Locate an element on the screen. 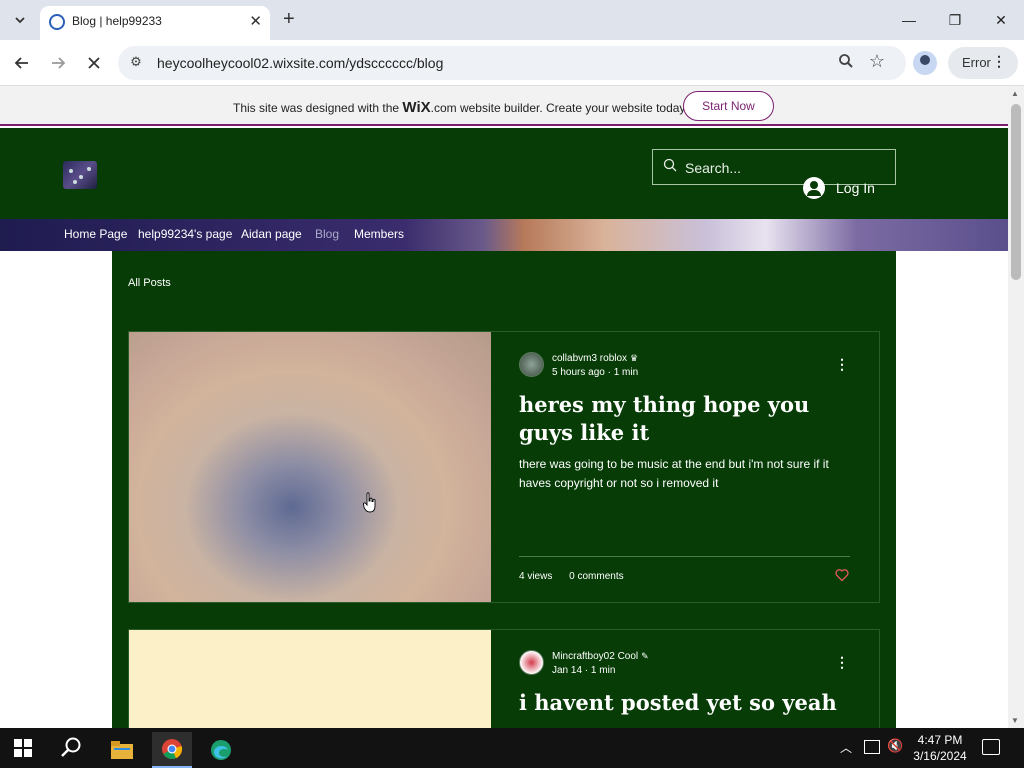 The image size is (1024, 768). post-title: i havent posted yet so yeah is located at coordinates (684, 703).